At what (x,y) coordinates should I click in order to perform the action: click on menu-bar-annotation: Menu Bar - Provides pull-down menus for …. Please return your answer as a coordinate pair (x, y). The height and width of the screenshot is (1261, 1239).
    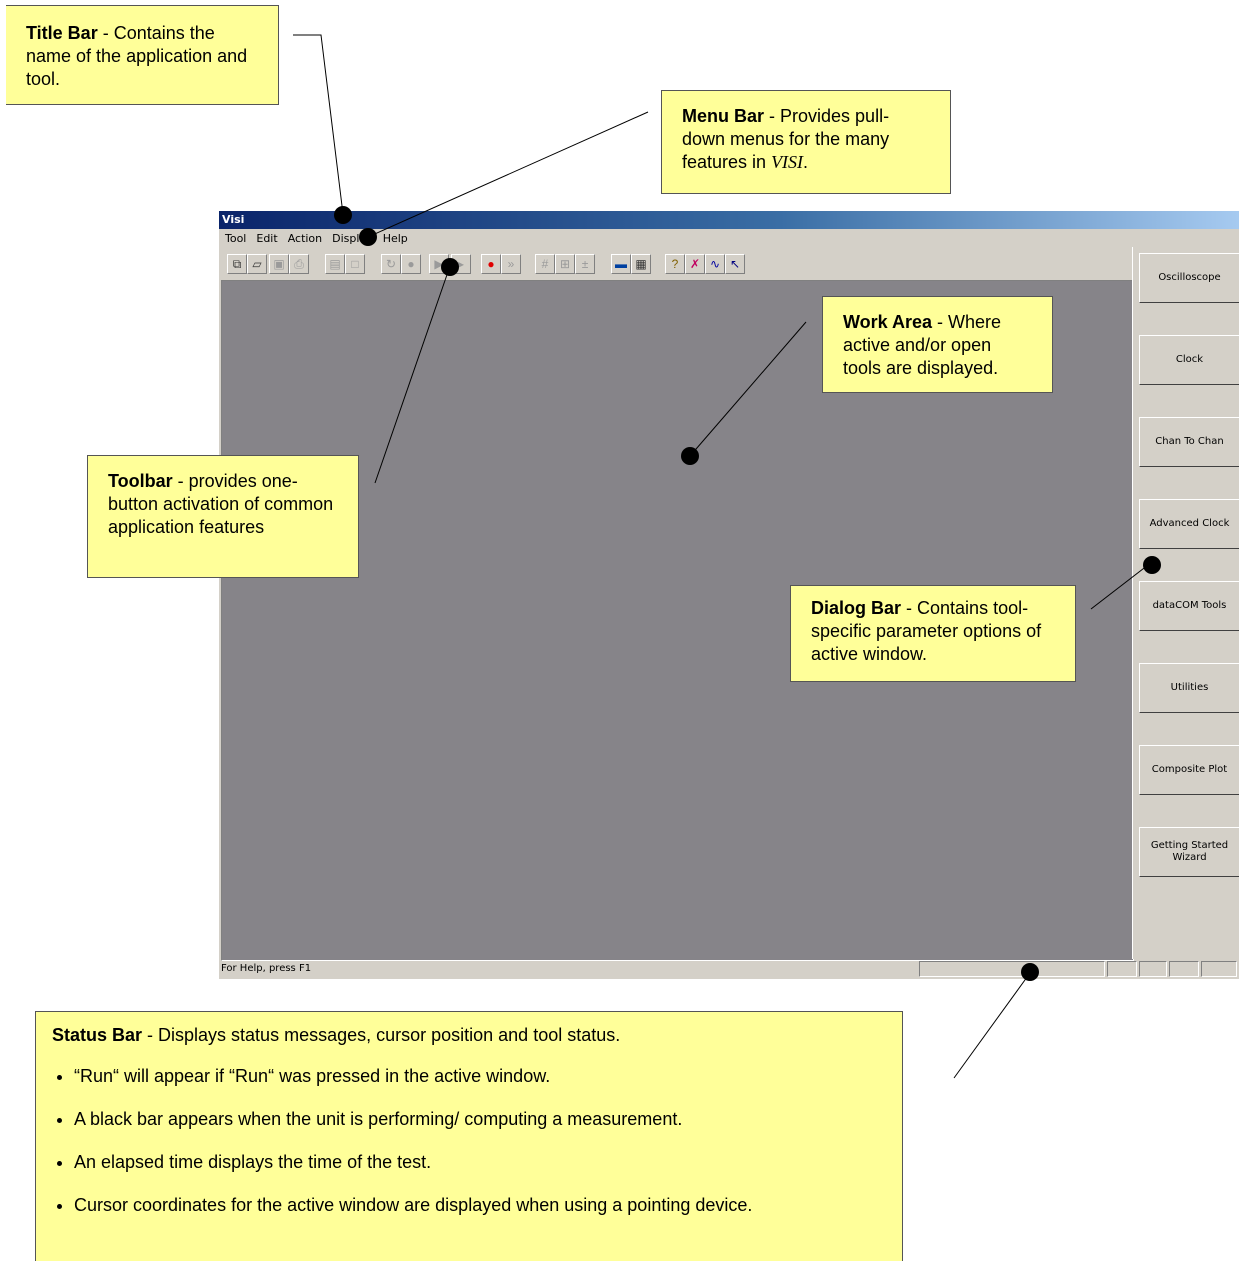
    Looking at the image, I should click on (806, 142).